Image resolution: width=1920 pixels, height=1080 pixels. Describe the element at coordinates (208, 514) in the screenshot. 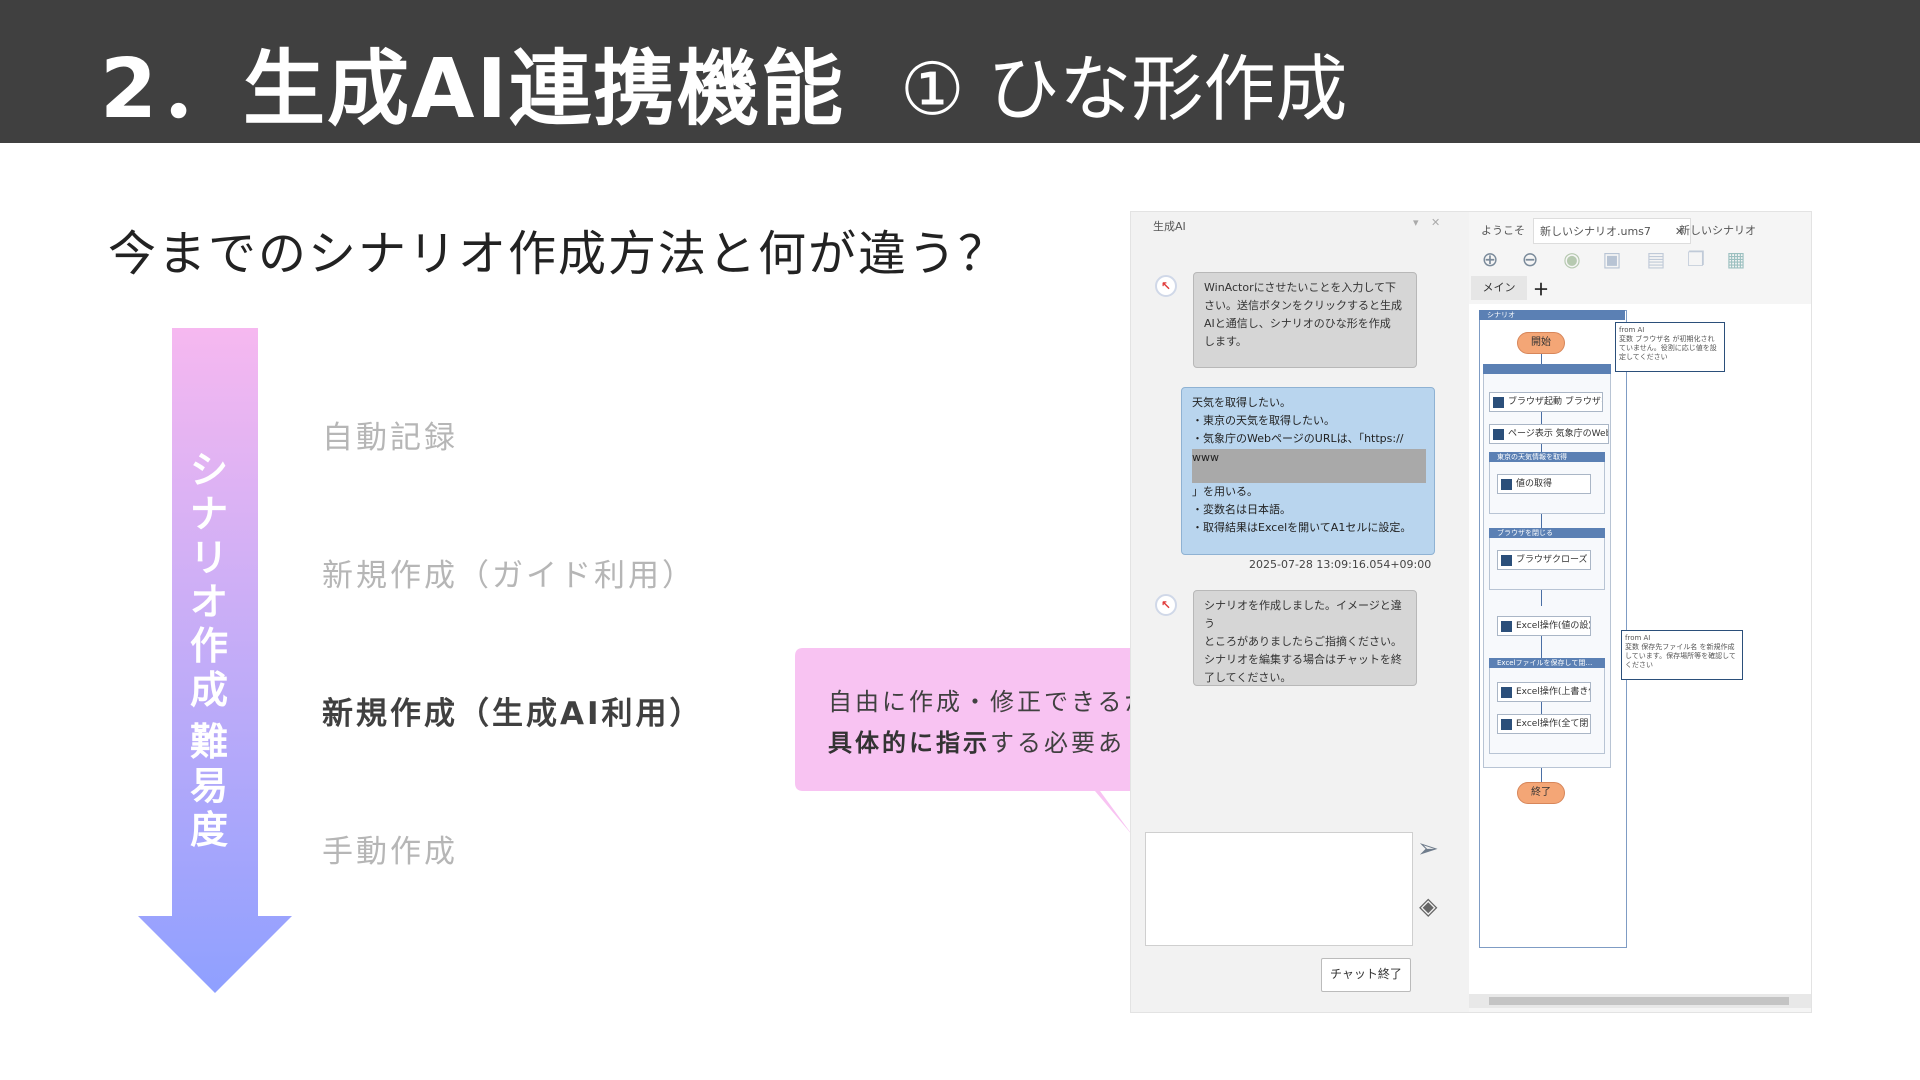

I see `arrow-label-char: ナ` at that location.